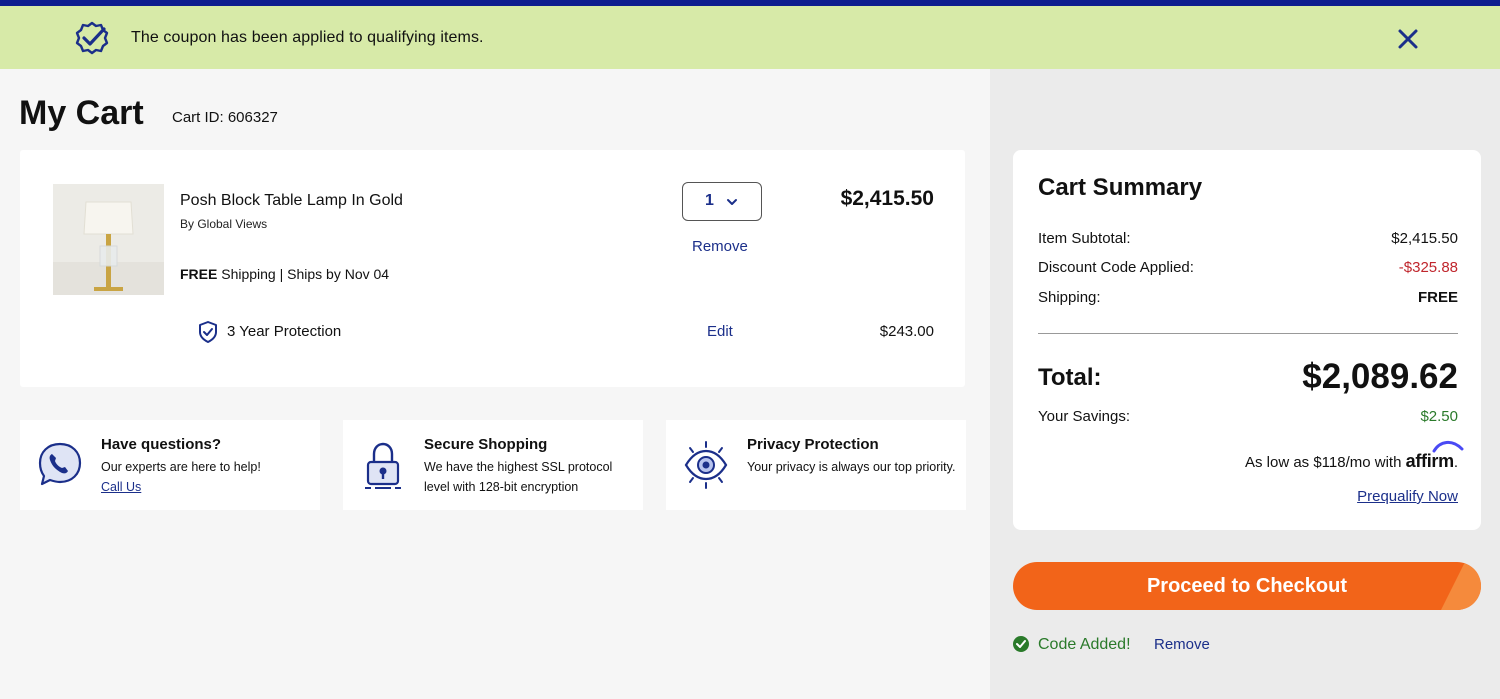 This screenshot has width=1500, height=699. What do you see at coordinates (720, 246) in the screenshot?
I see `remove-item-link: Remove` at bounding box center [720, 246].